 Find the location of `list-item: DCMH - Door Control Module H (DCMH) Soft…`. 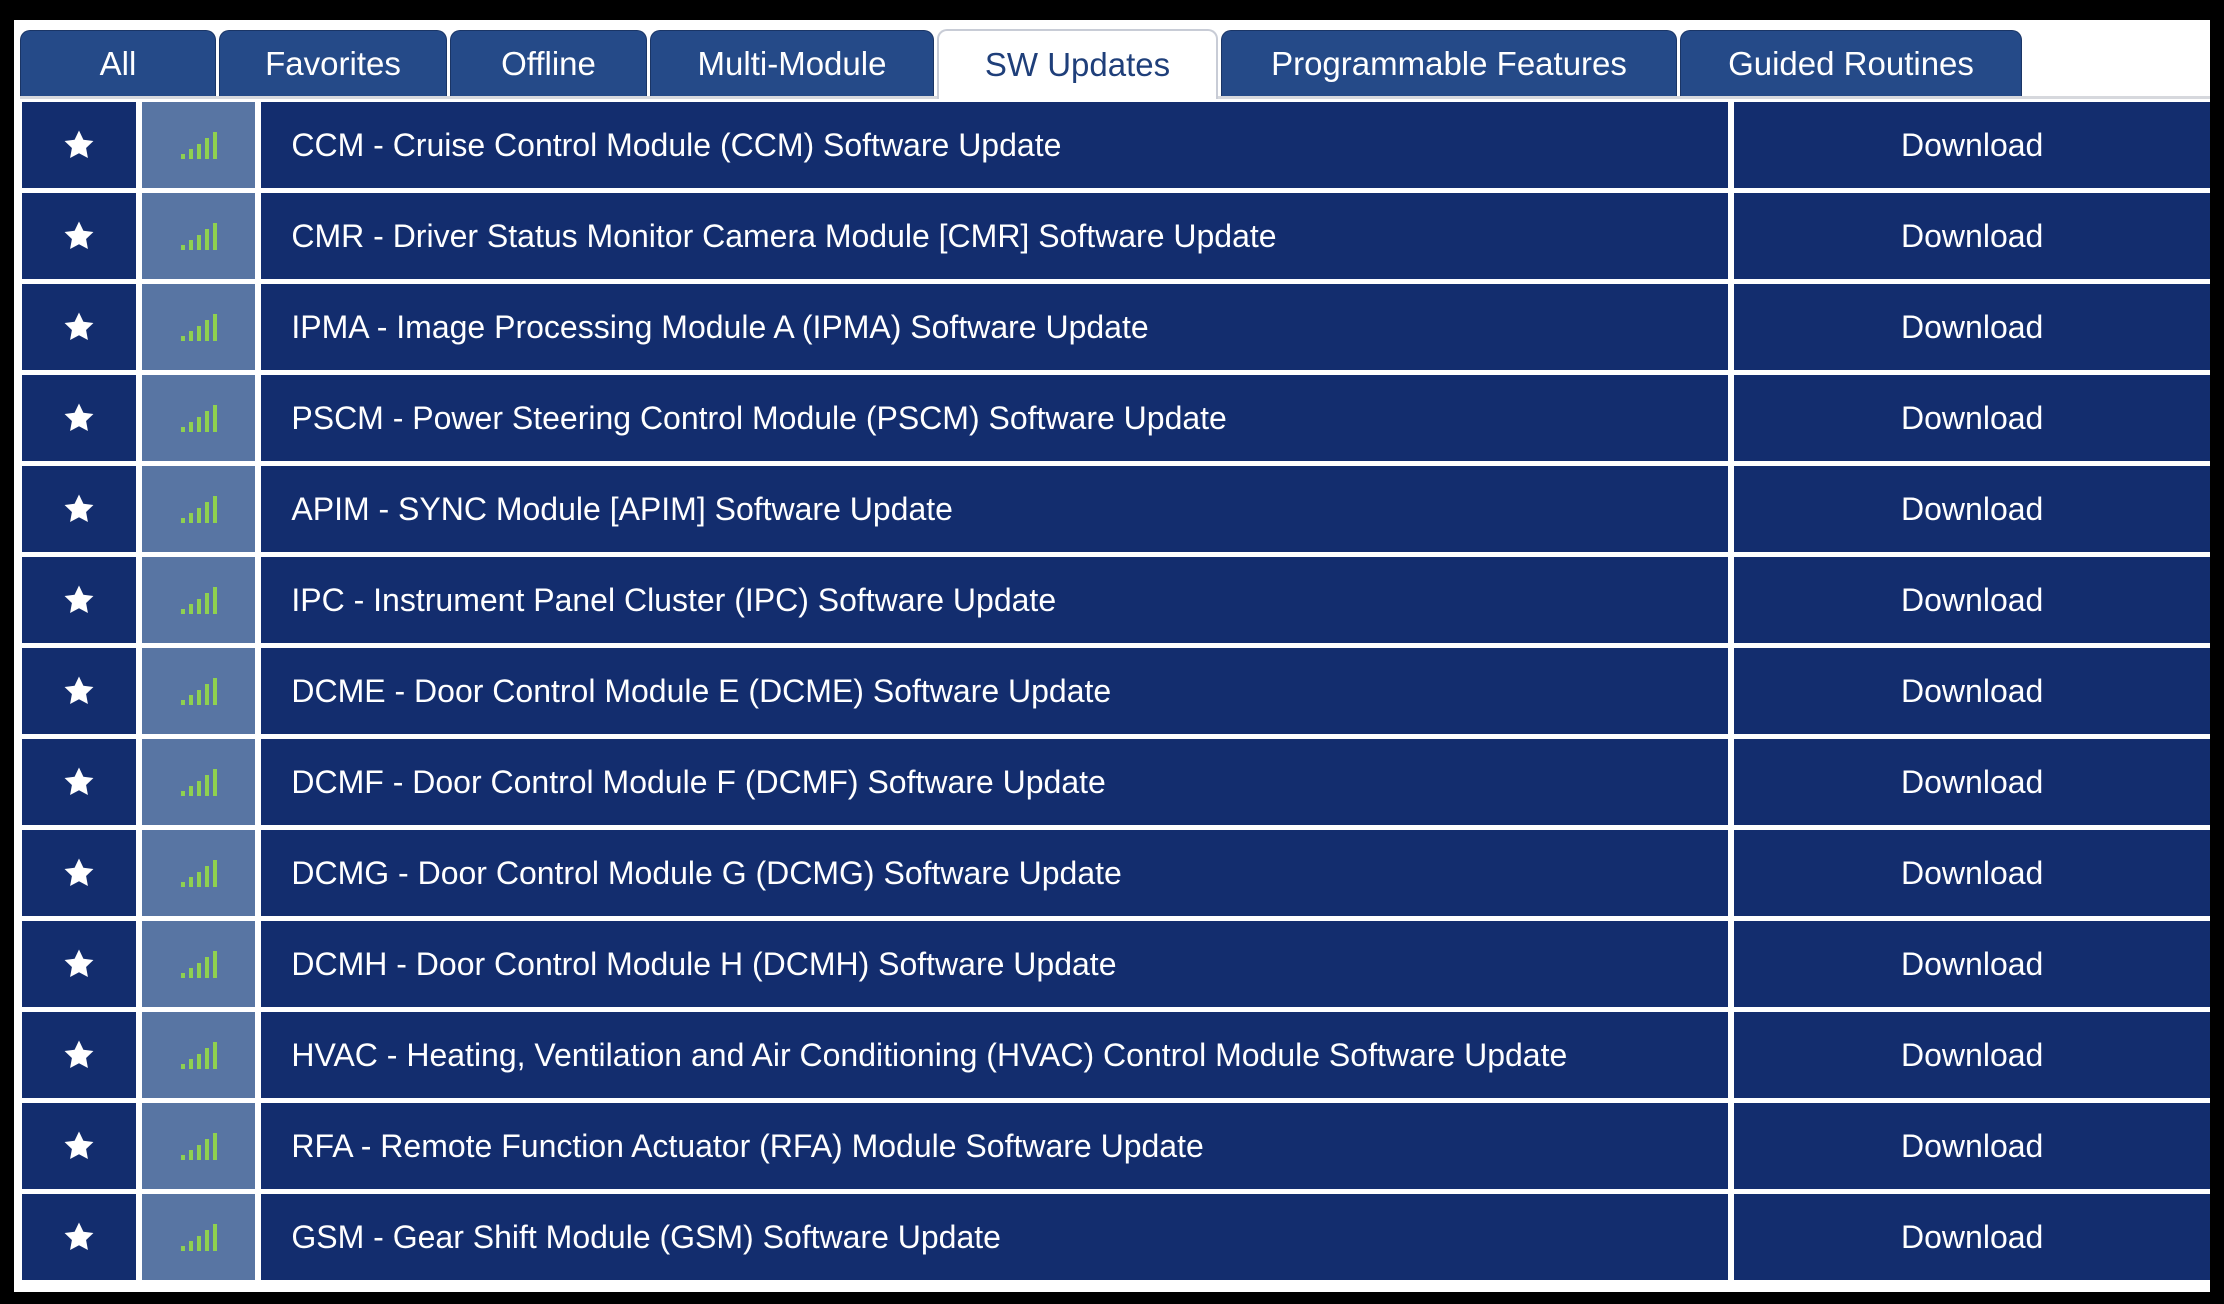

list-item: DCMH - Door Control Module H (DCMH) Soft… is located at coordinates (1116, 964).